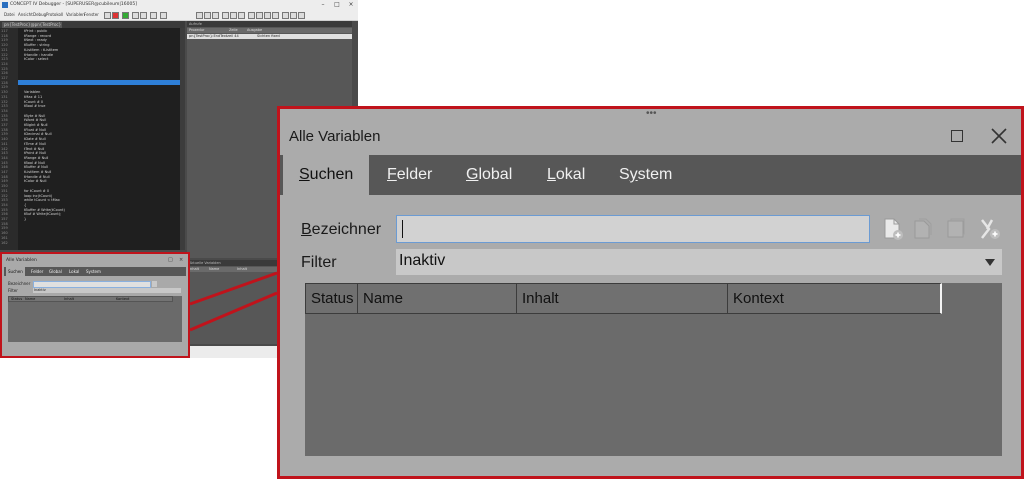 The height and width of the screenshot is (479, 1024). What do you see at coordinates (196, 30) in the screenshot?
I see `column-header: Prozedur` at bounding box center [196, 30].